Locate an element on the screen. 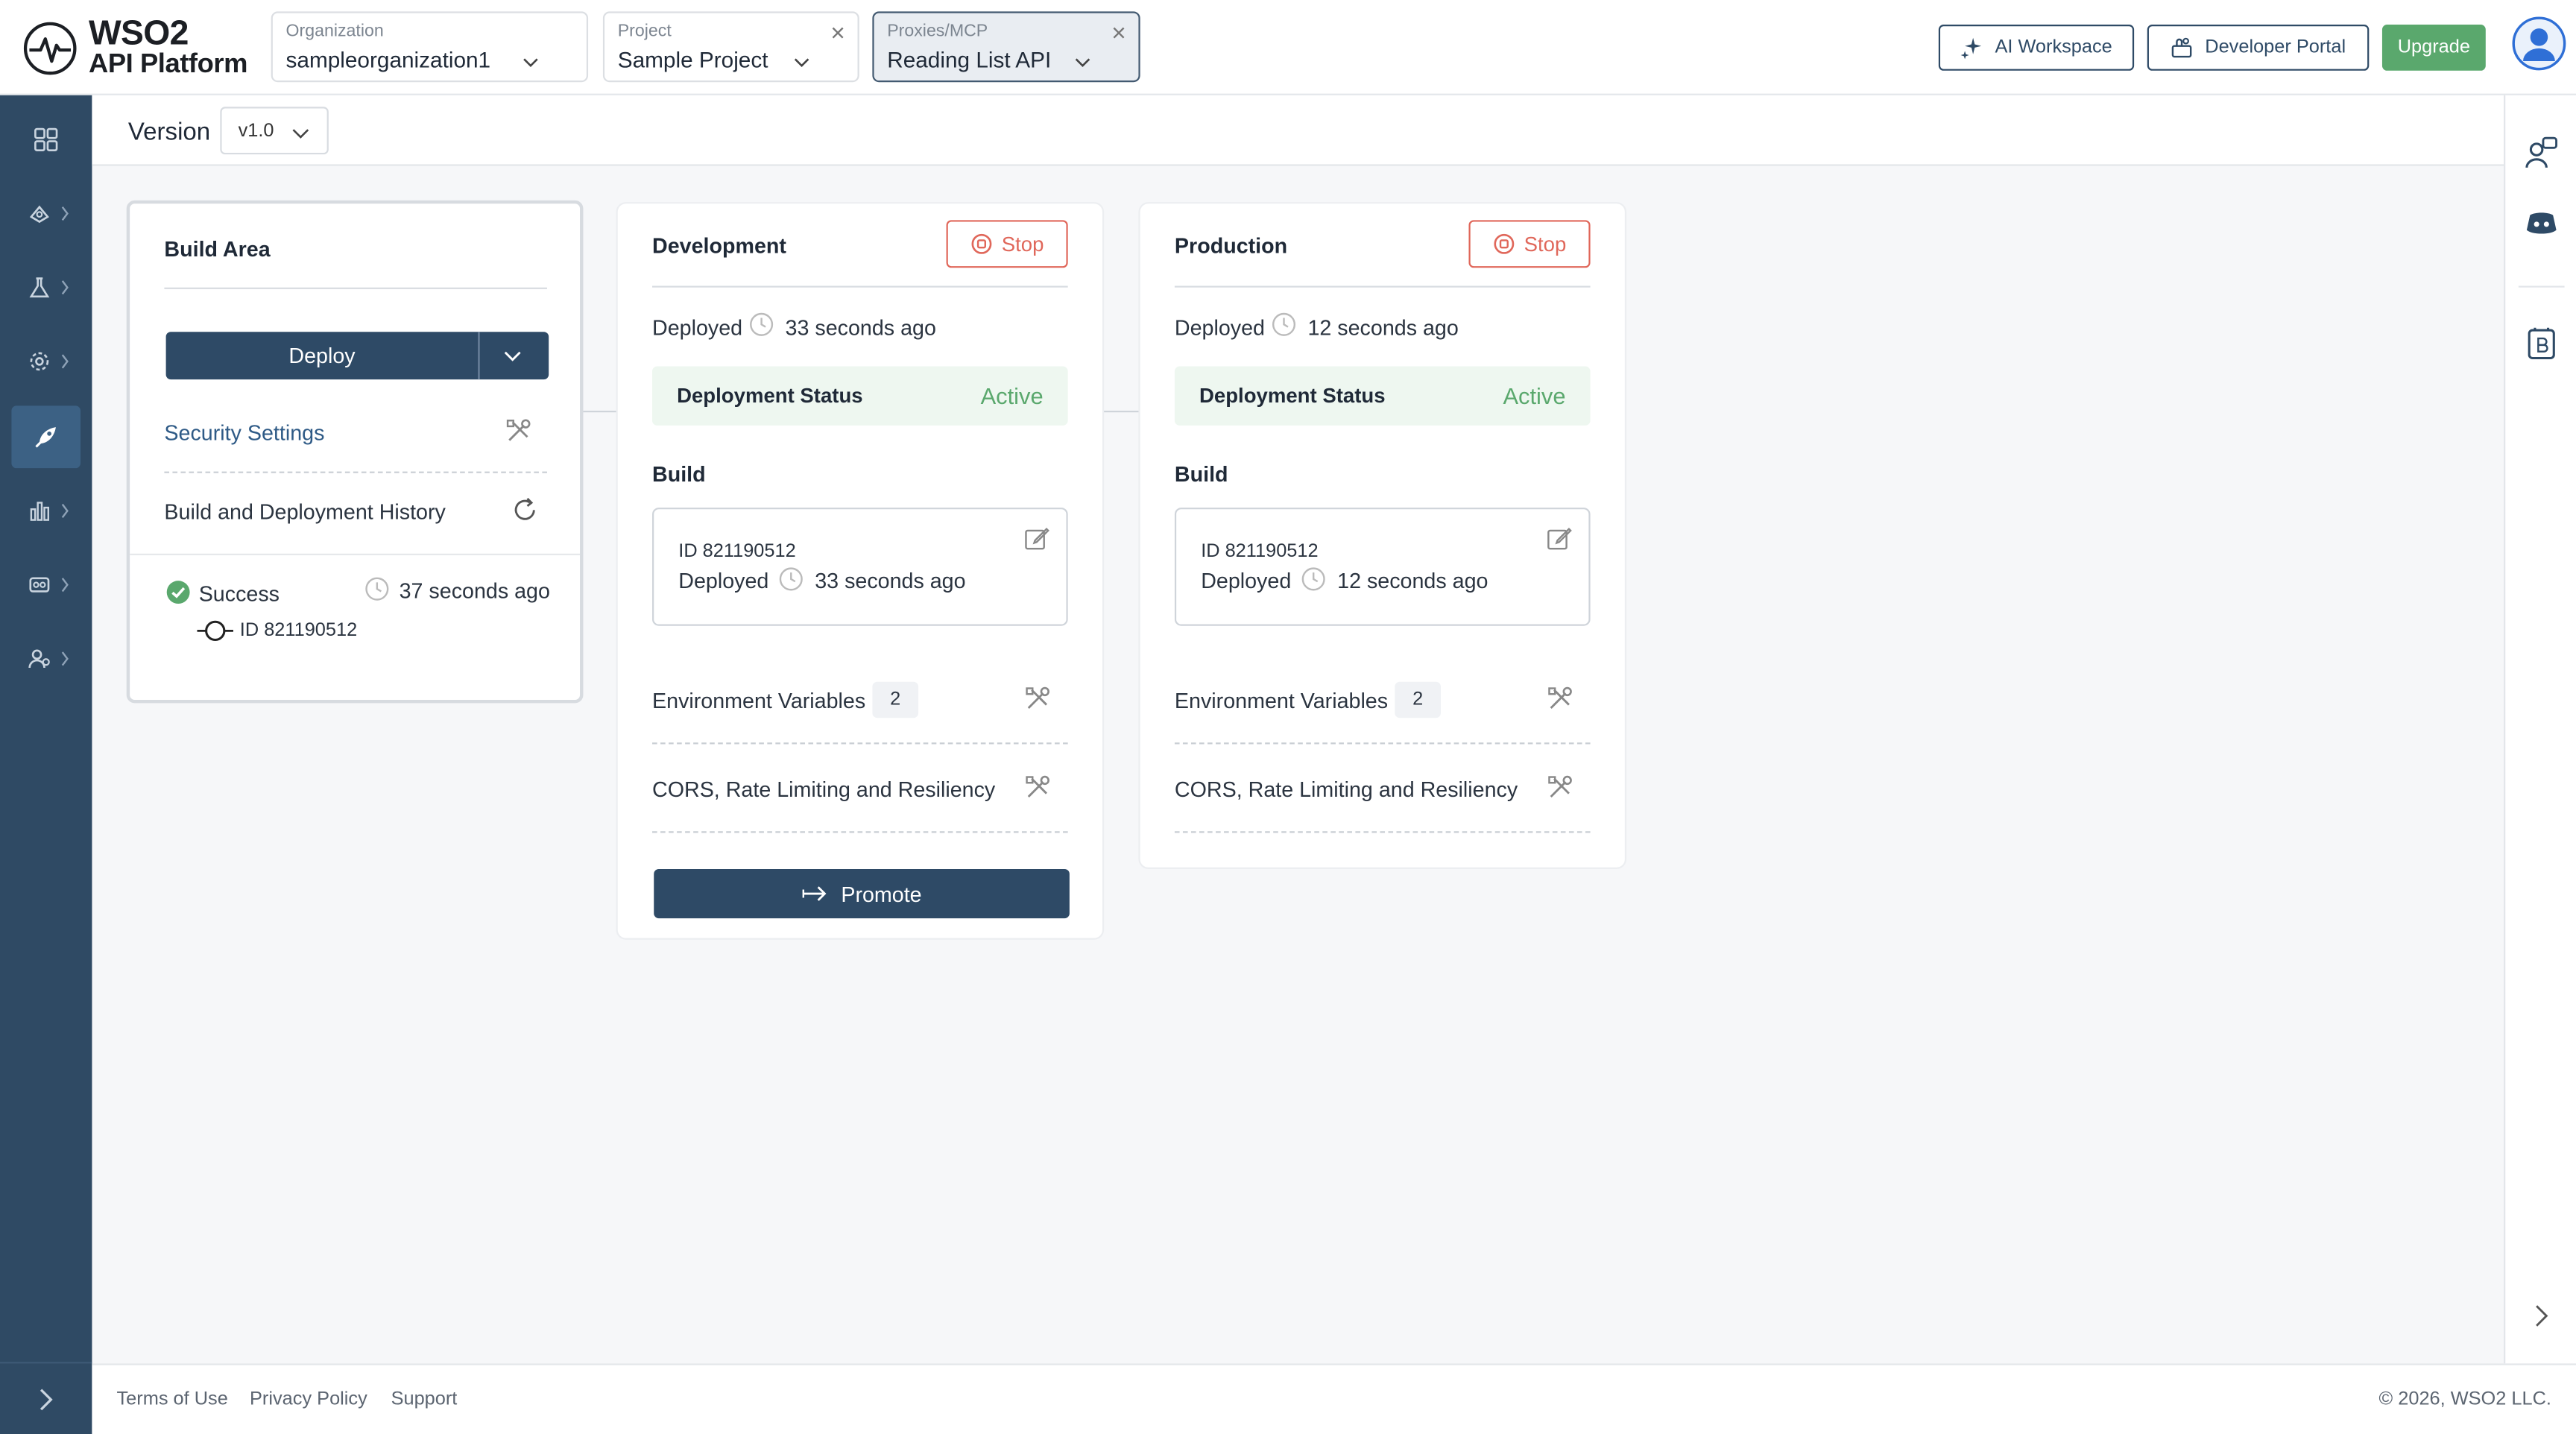 The height and width of the screenshot is (1434, 2576). grid-icon is located at coordinates (46, 139).